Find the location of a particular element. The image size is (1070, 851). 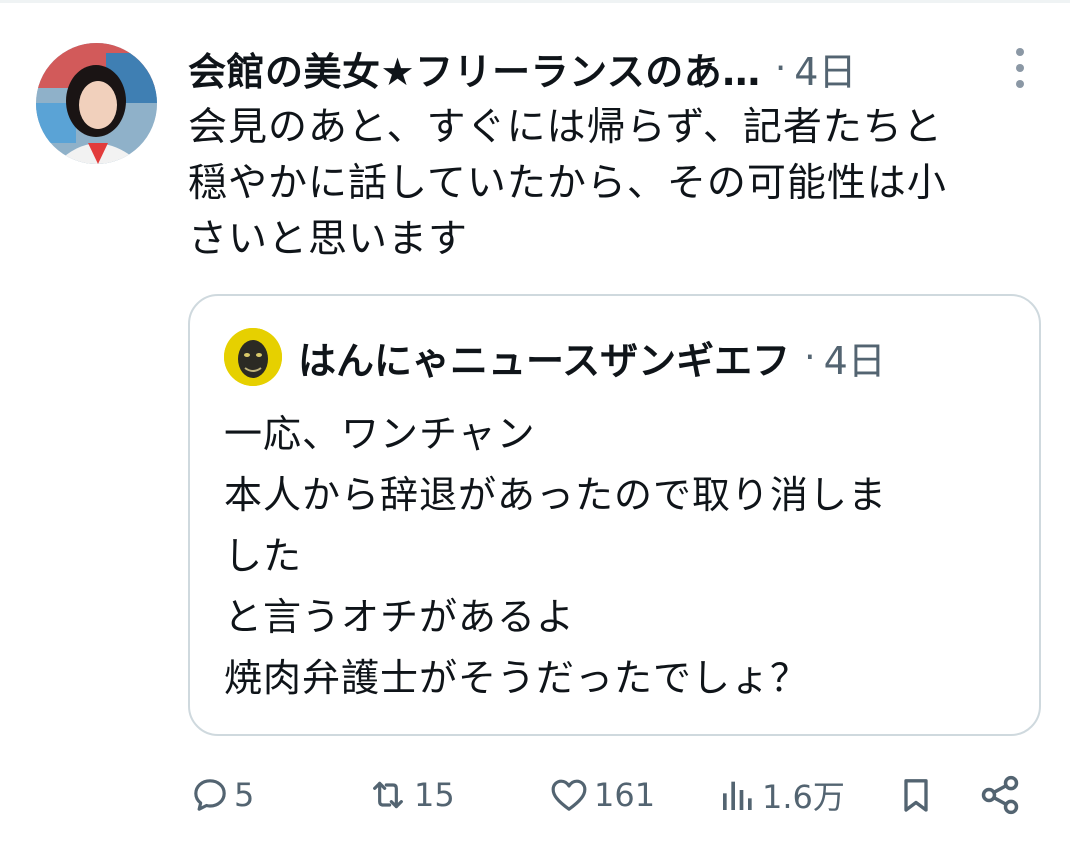

quoted-text-line: 焼肉弁護士がそうだったでしょ？ is located at coordinates (517, 678).